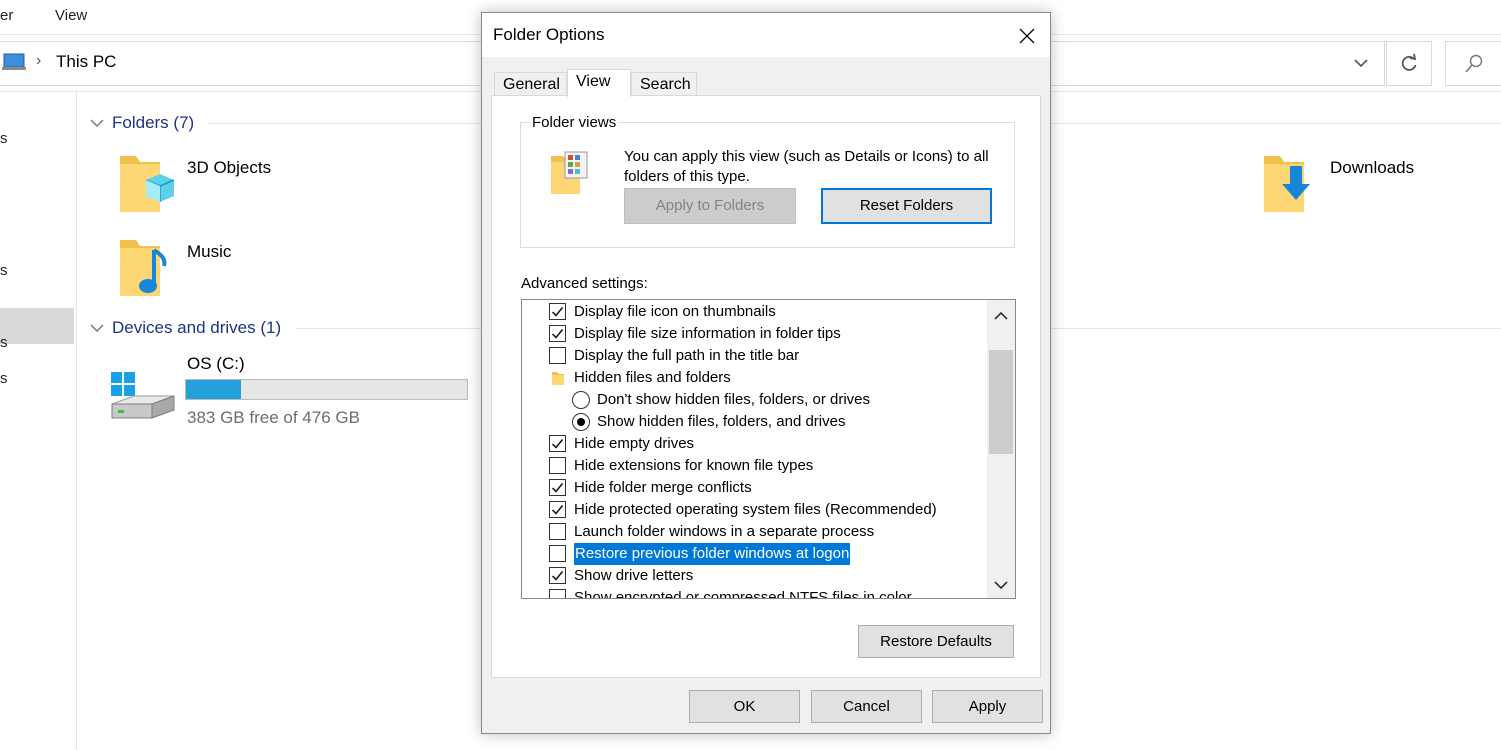  Describe the element at coordinates (153, 123) in the screenshot. I see `group-header-folders: Folders (7)` at that location.